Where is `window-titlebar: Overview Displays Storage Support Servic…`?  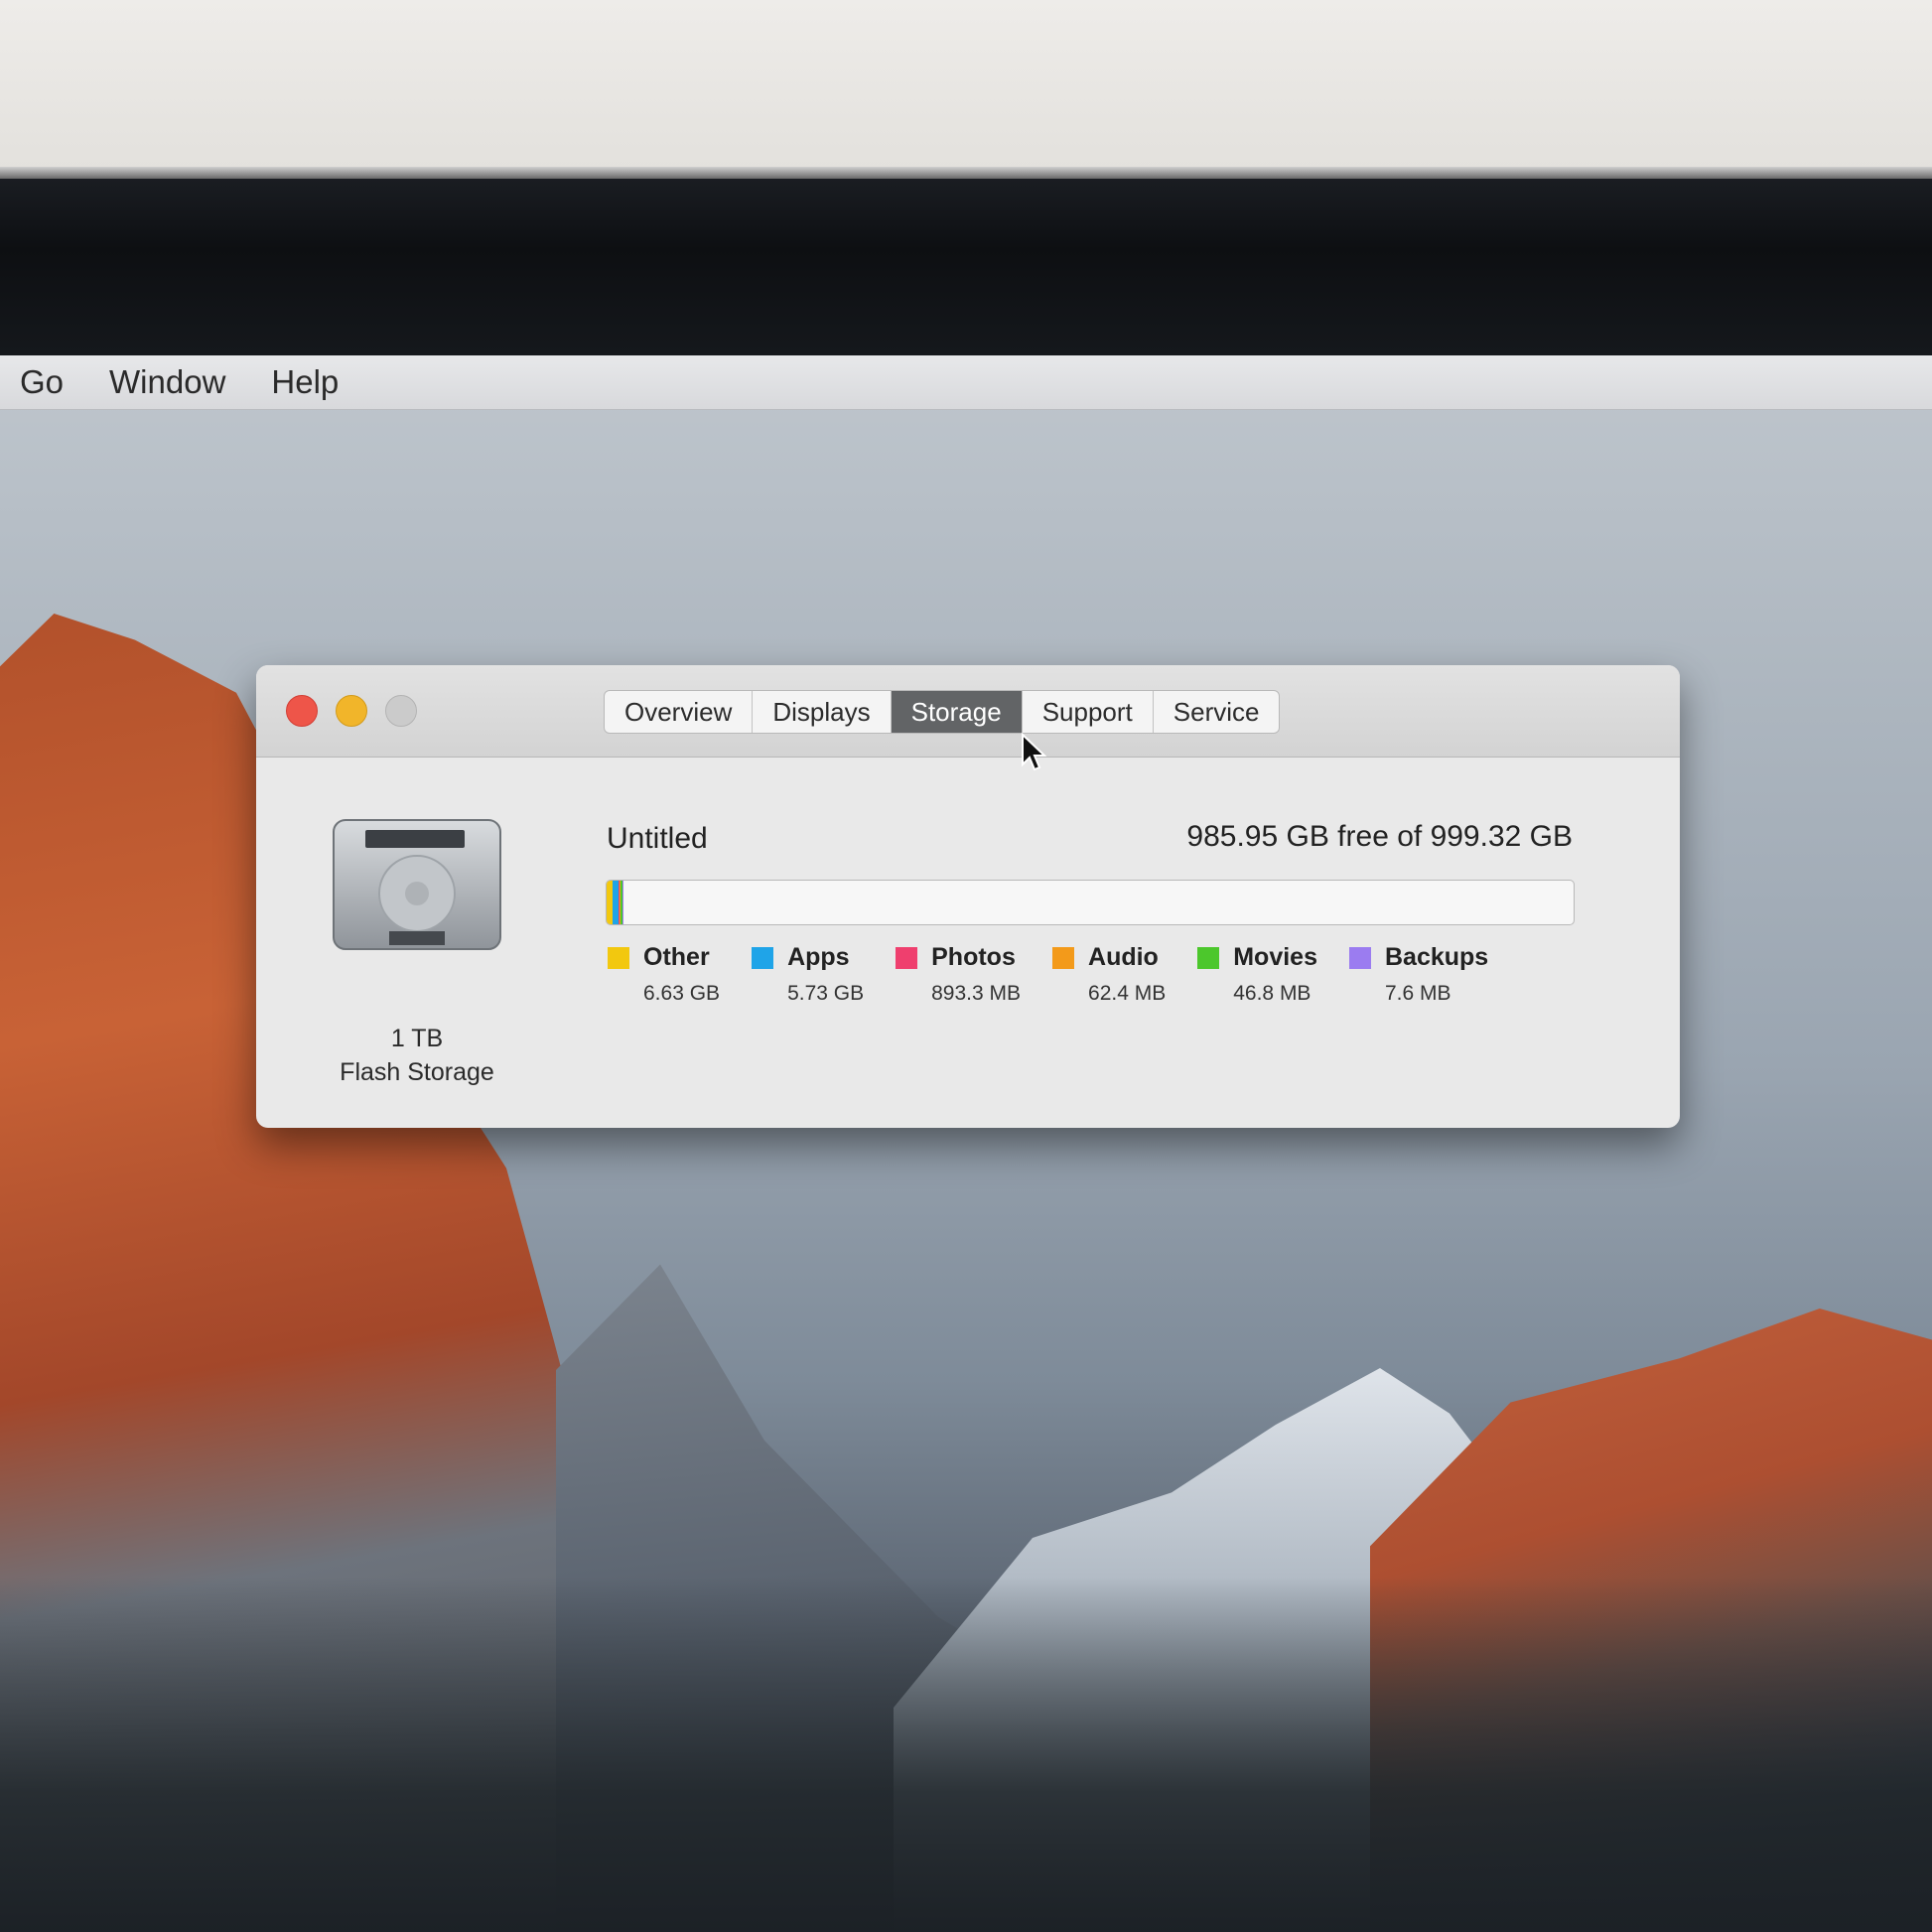
window-titlebar: Overview Displays Storage Support Servic… is located at coordinates (968, 718).